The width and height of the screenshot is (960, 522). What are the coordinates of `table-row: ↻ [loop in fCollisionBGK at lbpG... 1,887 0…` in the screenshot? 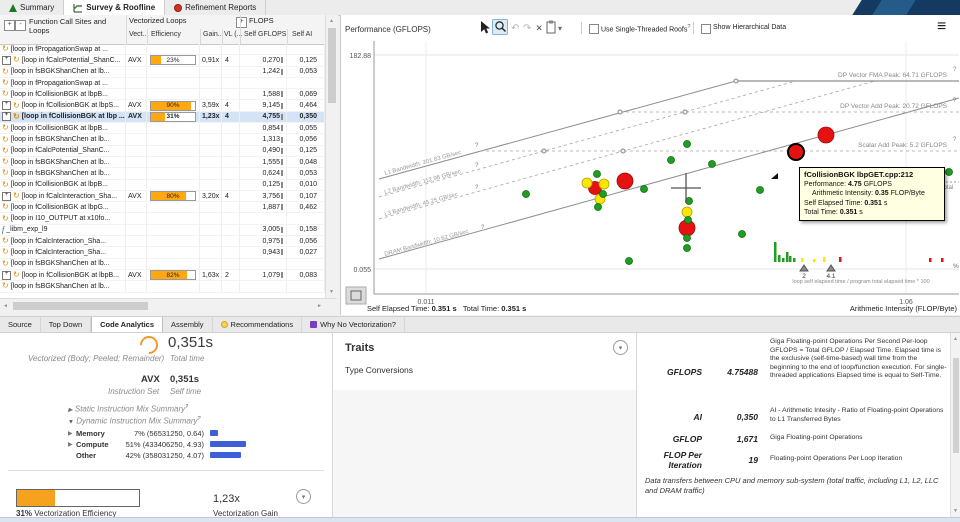 It's located at (162, 208).